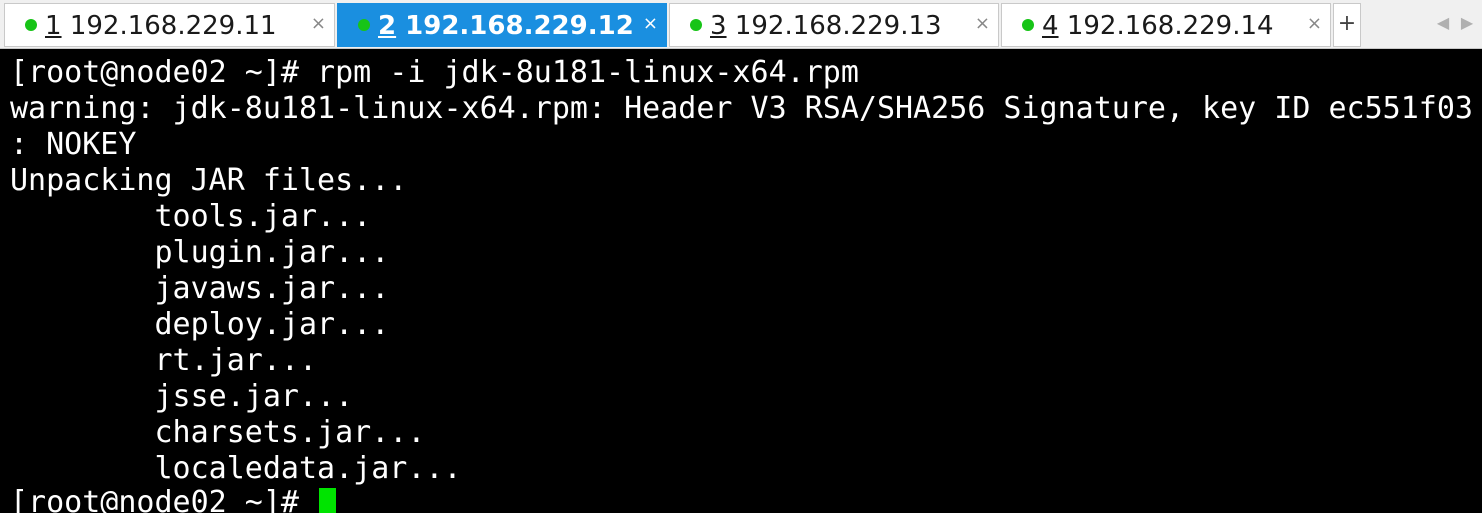  I want to click on tab-label: 3 192.168.229.13, so click(826, 26).